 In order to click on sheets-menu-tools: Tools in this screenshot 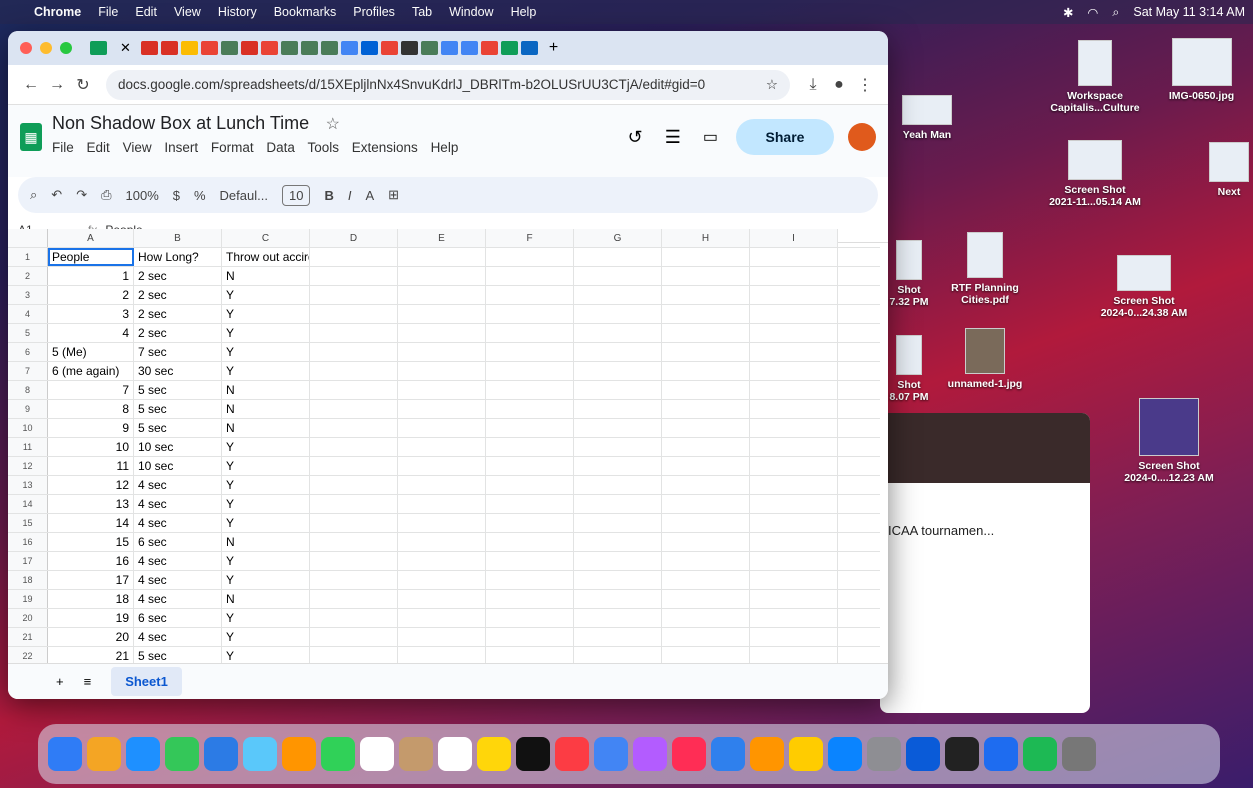, I will do `click(323, 147)`.